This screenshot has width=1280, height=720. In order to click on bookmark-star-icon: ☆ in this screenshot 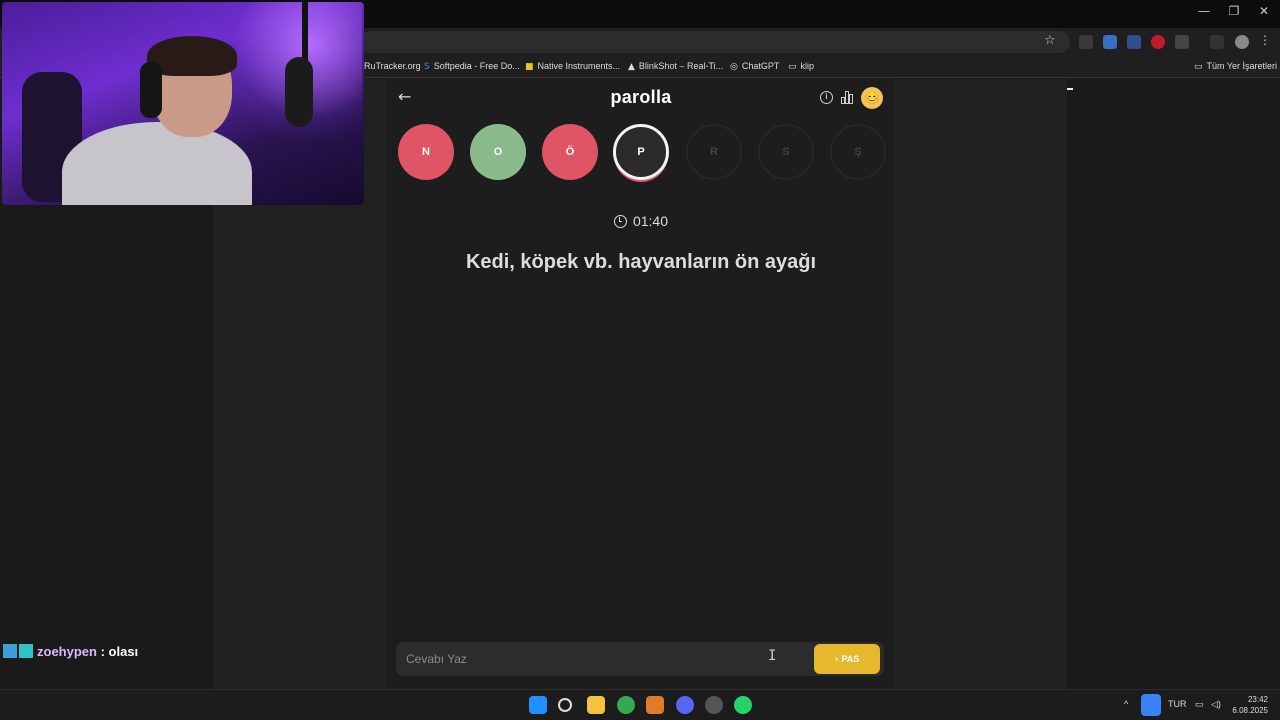, I will do `click(1050, 40)`.